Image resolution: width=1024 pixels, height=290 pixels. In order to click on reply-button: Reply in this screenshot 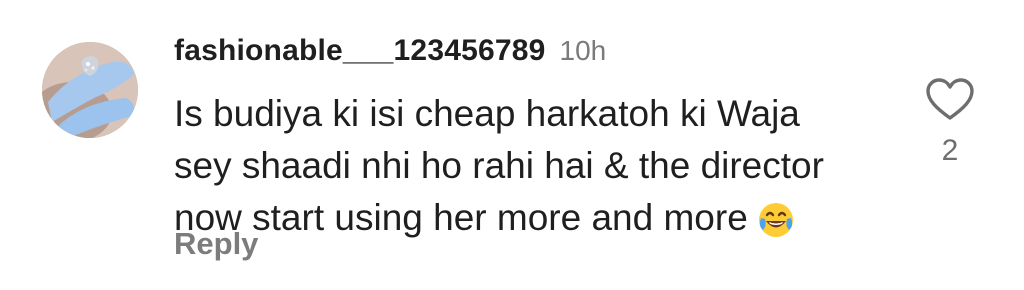, I will do `click(216, 244)`.